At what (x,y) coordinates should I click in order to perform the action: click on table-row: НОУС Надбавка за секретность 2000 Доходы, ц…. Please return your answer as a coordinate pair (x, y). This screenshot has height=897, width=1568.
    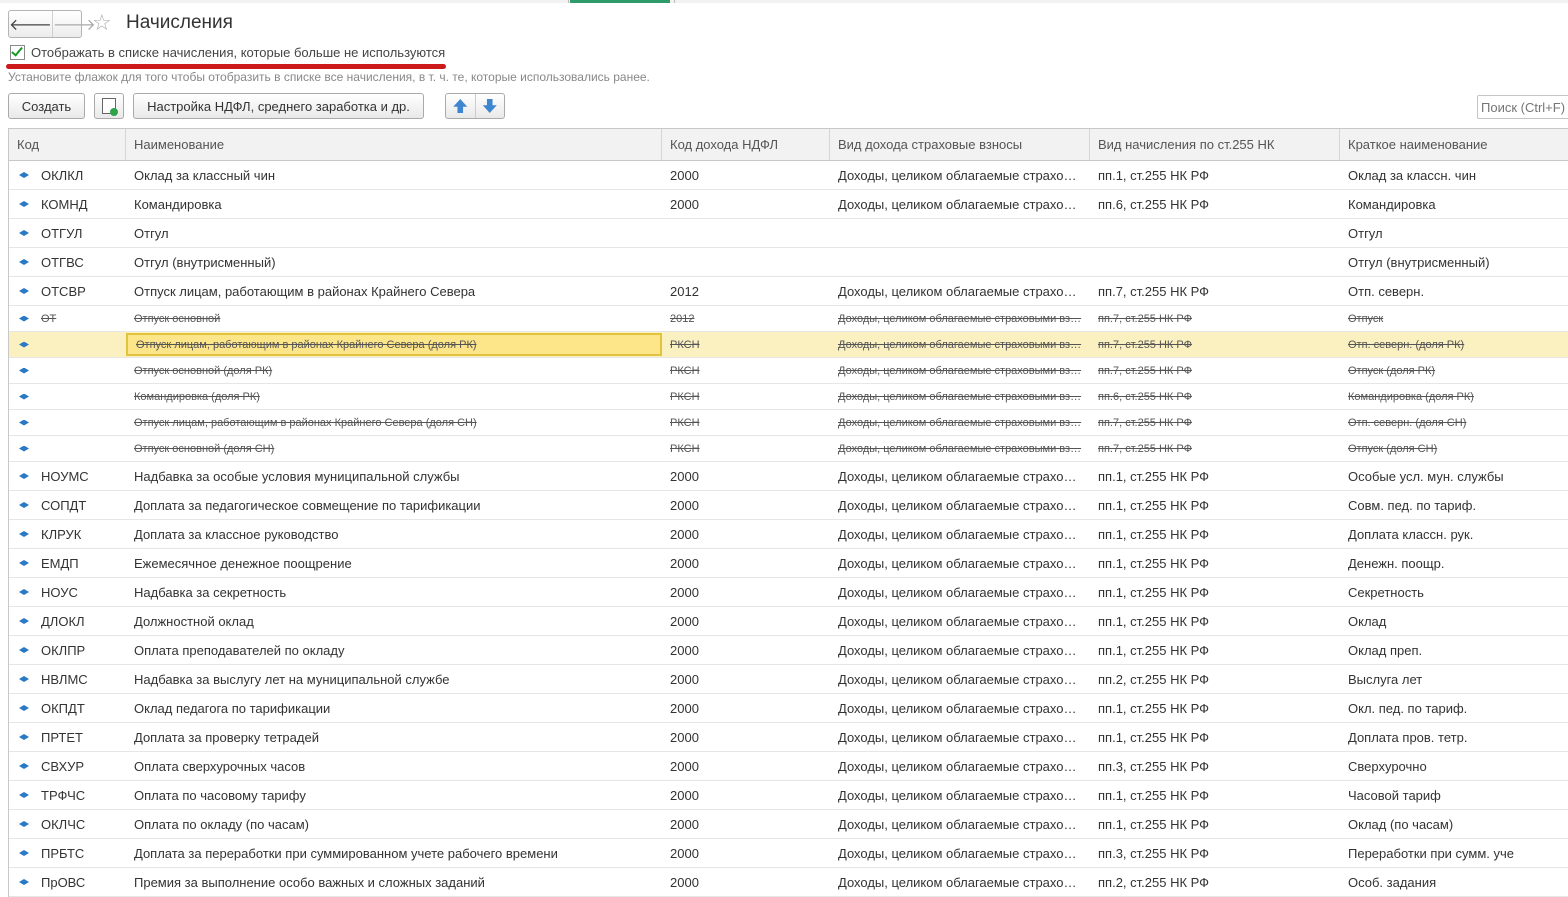
    Looking at the image, I should click on (788, 592).